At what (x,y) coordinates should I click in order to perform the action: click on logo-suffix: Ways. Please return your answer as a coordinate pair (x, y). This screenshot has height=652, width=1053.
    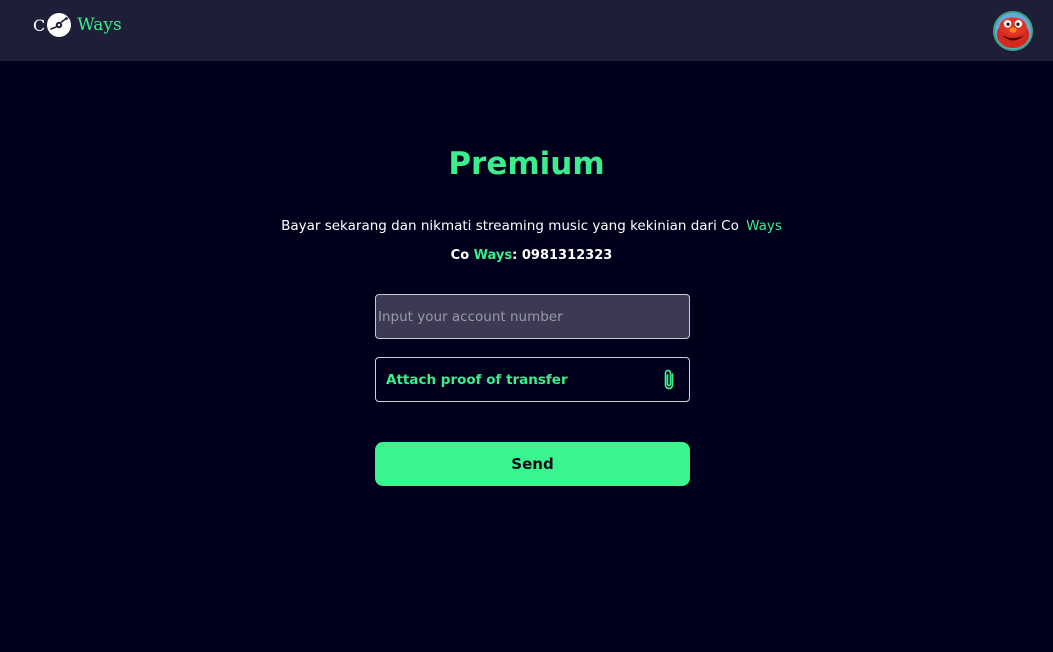
    Looking at the image, I should click on (99, 25).